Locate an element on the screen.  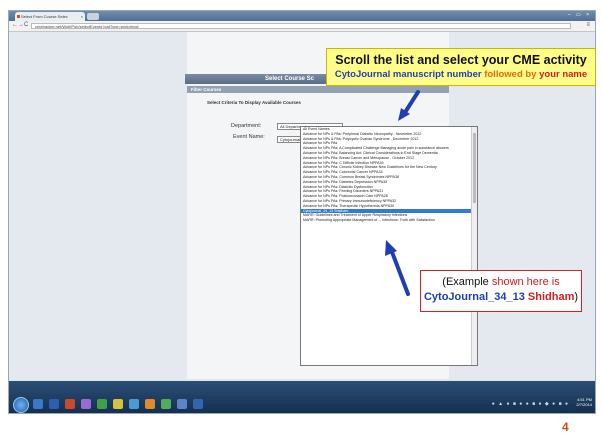
arrow-to-selected-item-icon is located at coordinates (397, 268).